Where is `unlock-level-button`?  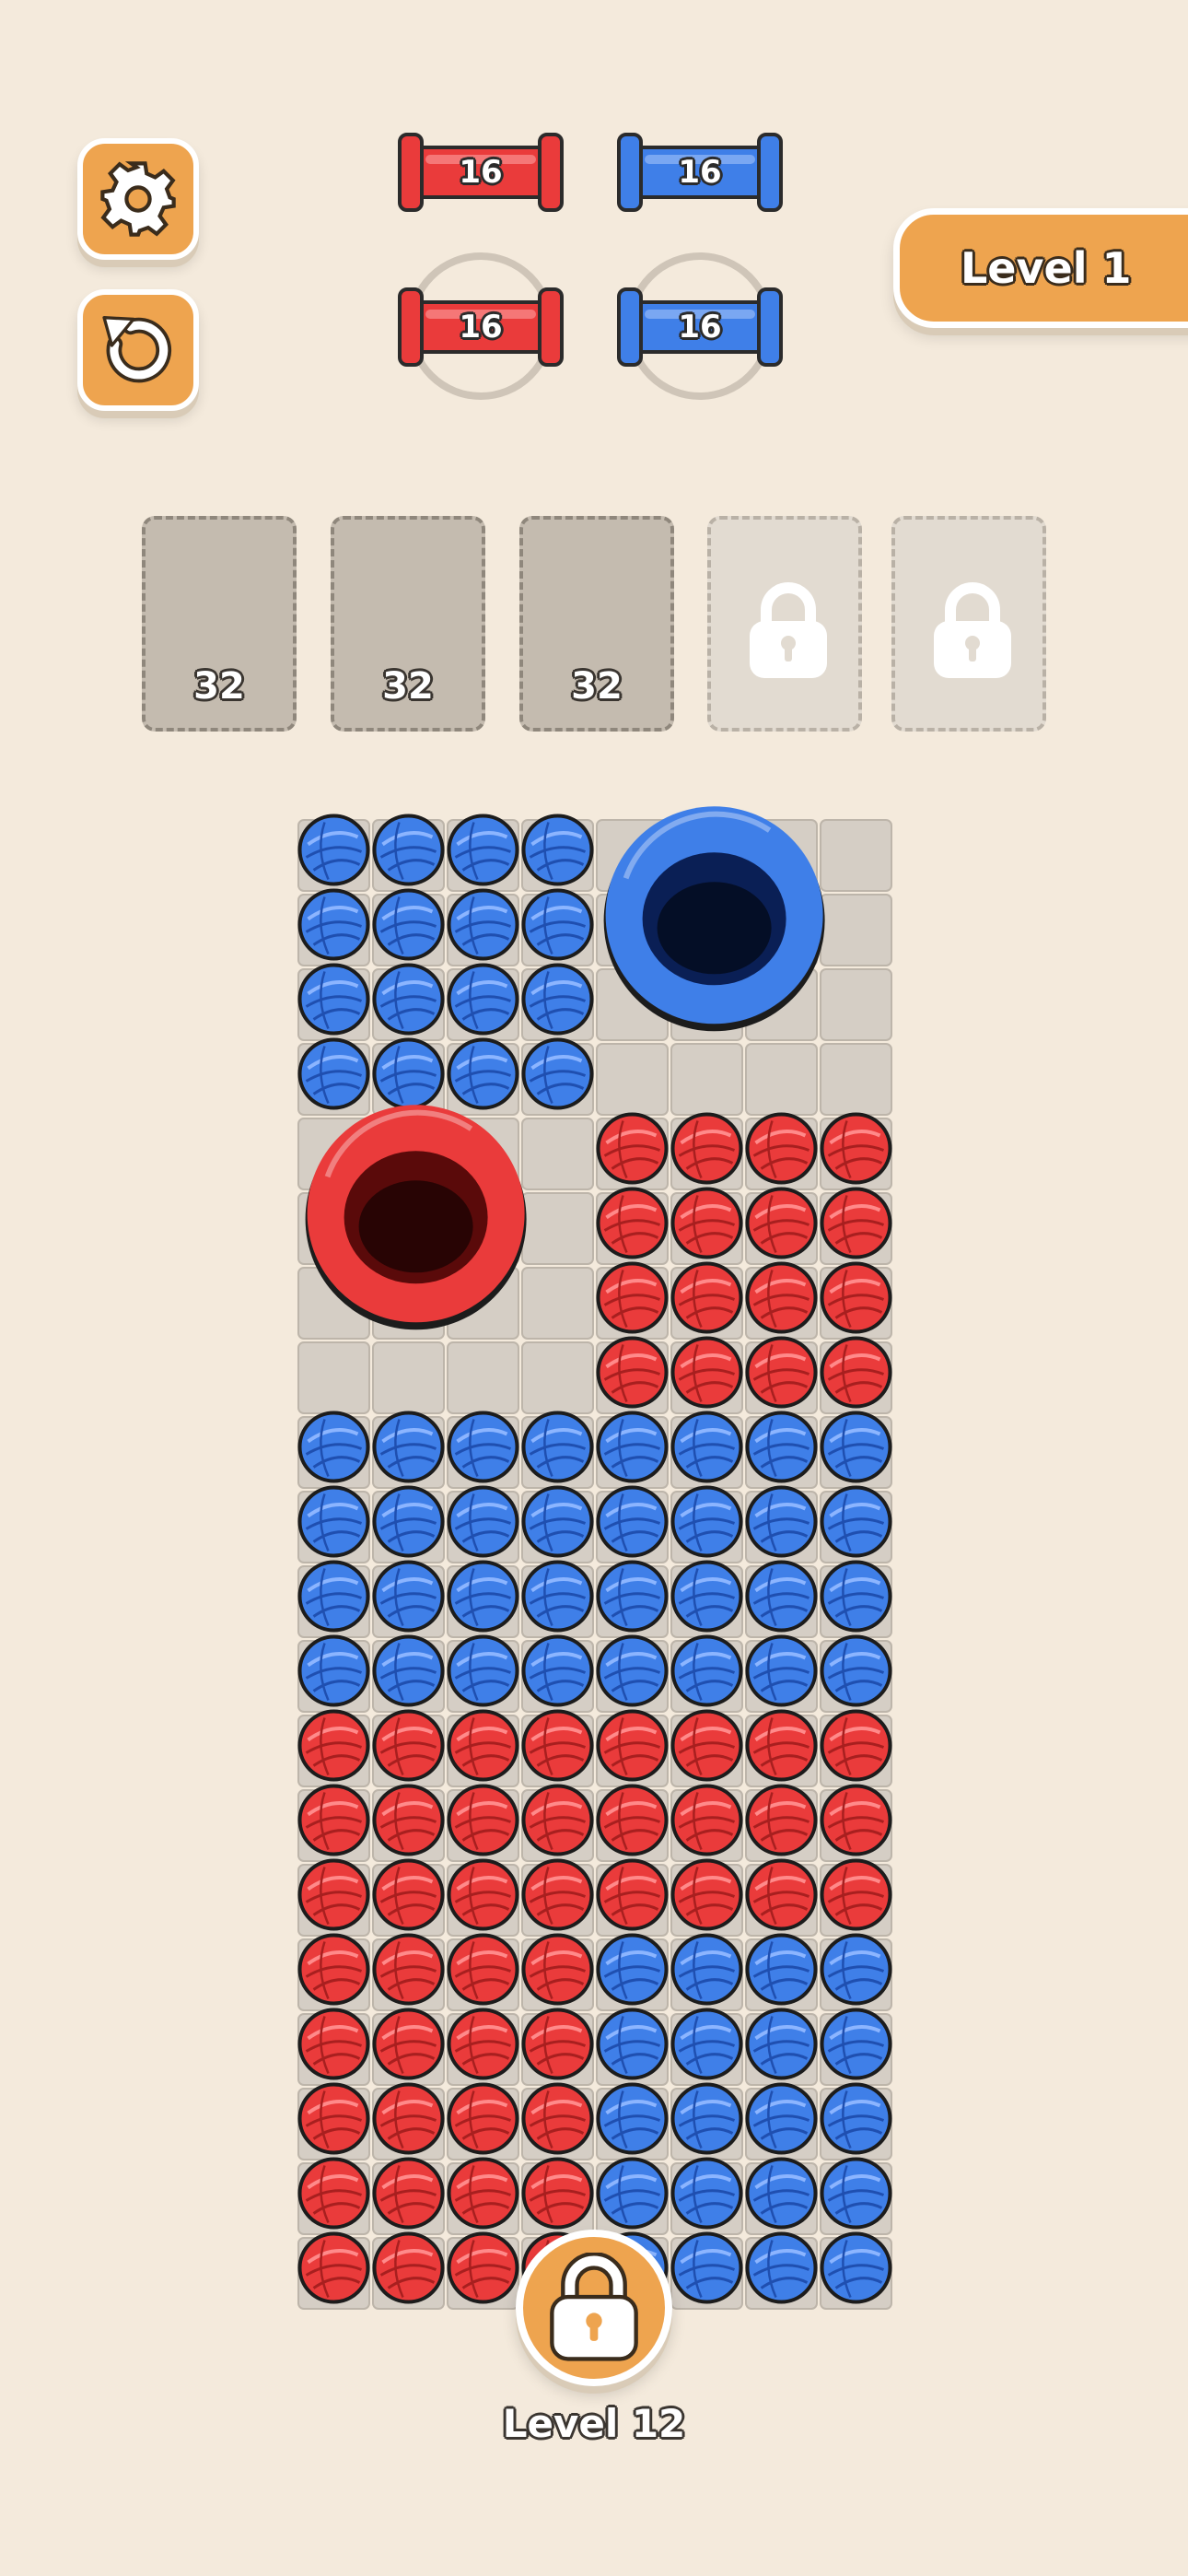
unlock-level-button is located at coordinates (594, 2308).